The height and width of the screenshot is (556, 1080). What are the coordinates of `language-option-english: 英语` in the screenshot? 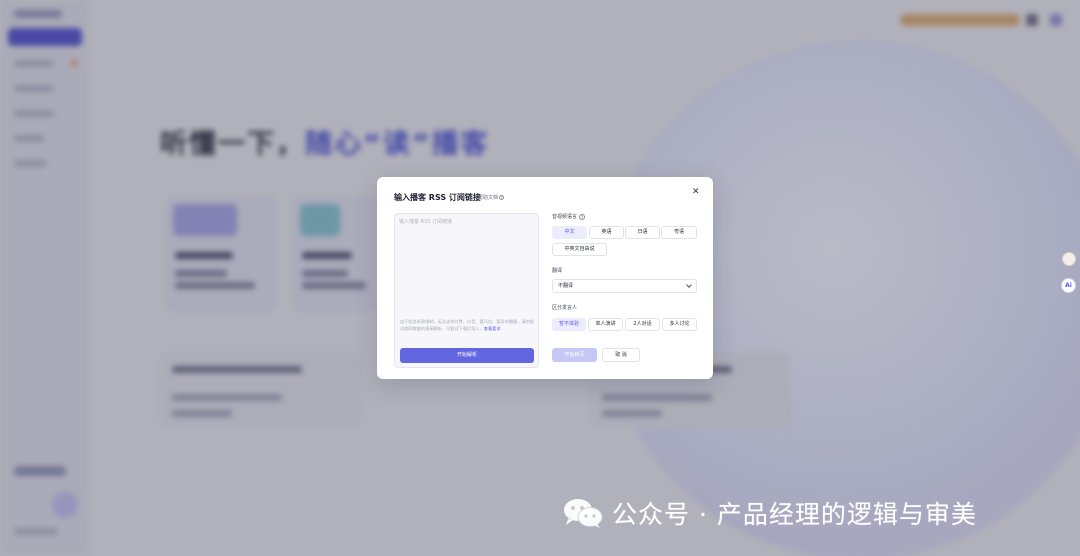 It's located at (606, 232).